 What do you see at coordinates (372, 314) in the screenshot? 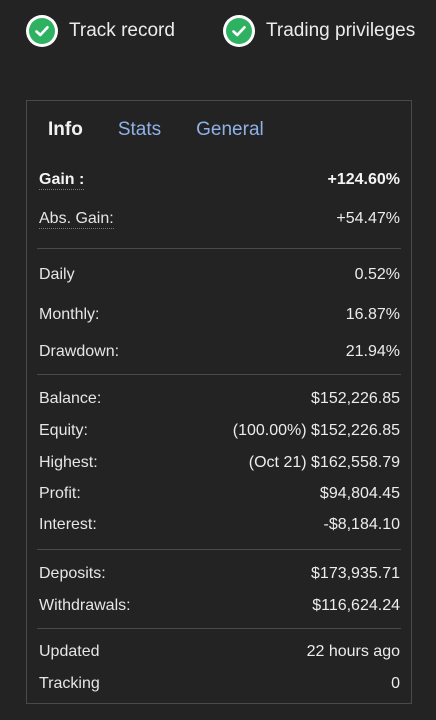
I see `monthly-value: 16.87%` at bounding box center [372, 314].